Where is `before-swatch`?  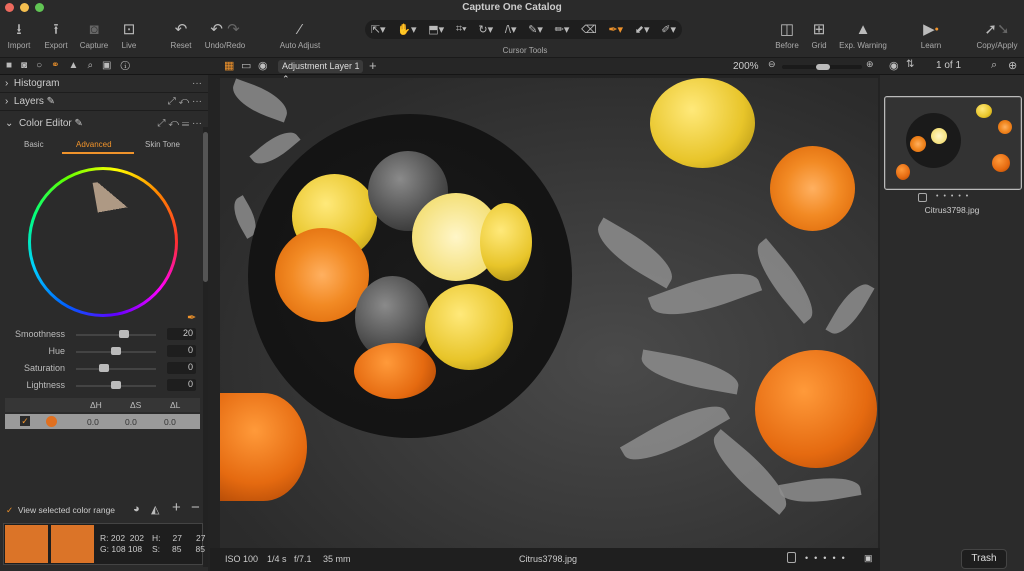
before-swatch is located at coordinates (26, 544).